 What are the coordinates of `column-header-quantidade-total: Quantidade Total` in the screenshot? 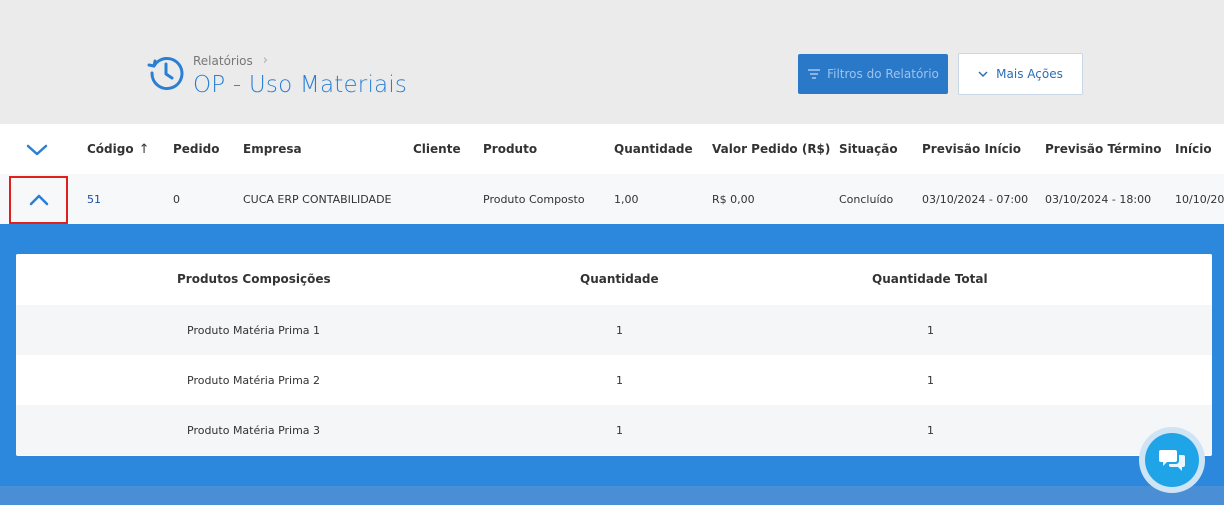 It's located at (930, 279).